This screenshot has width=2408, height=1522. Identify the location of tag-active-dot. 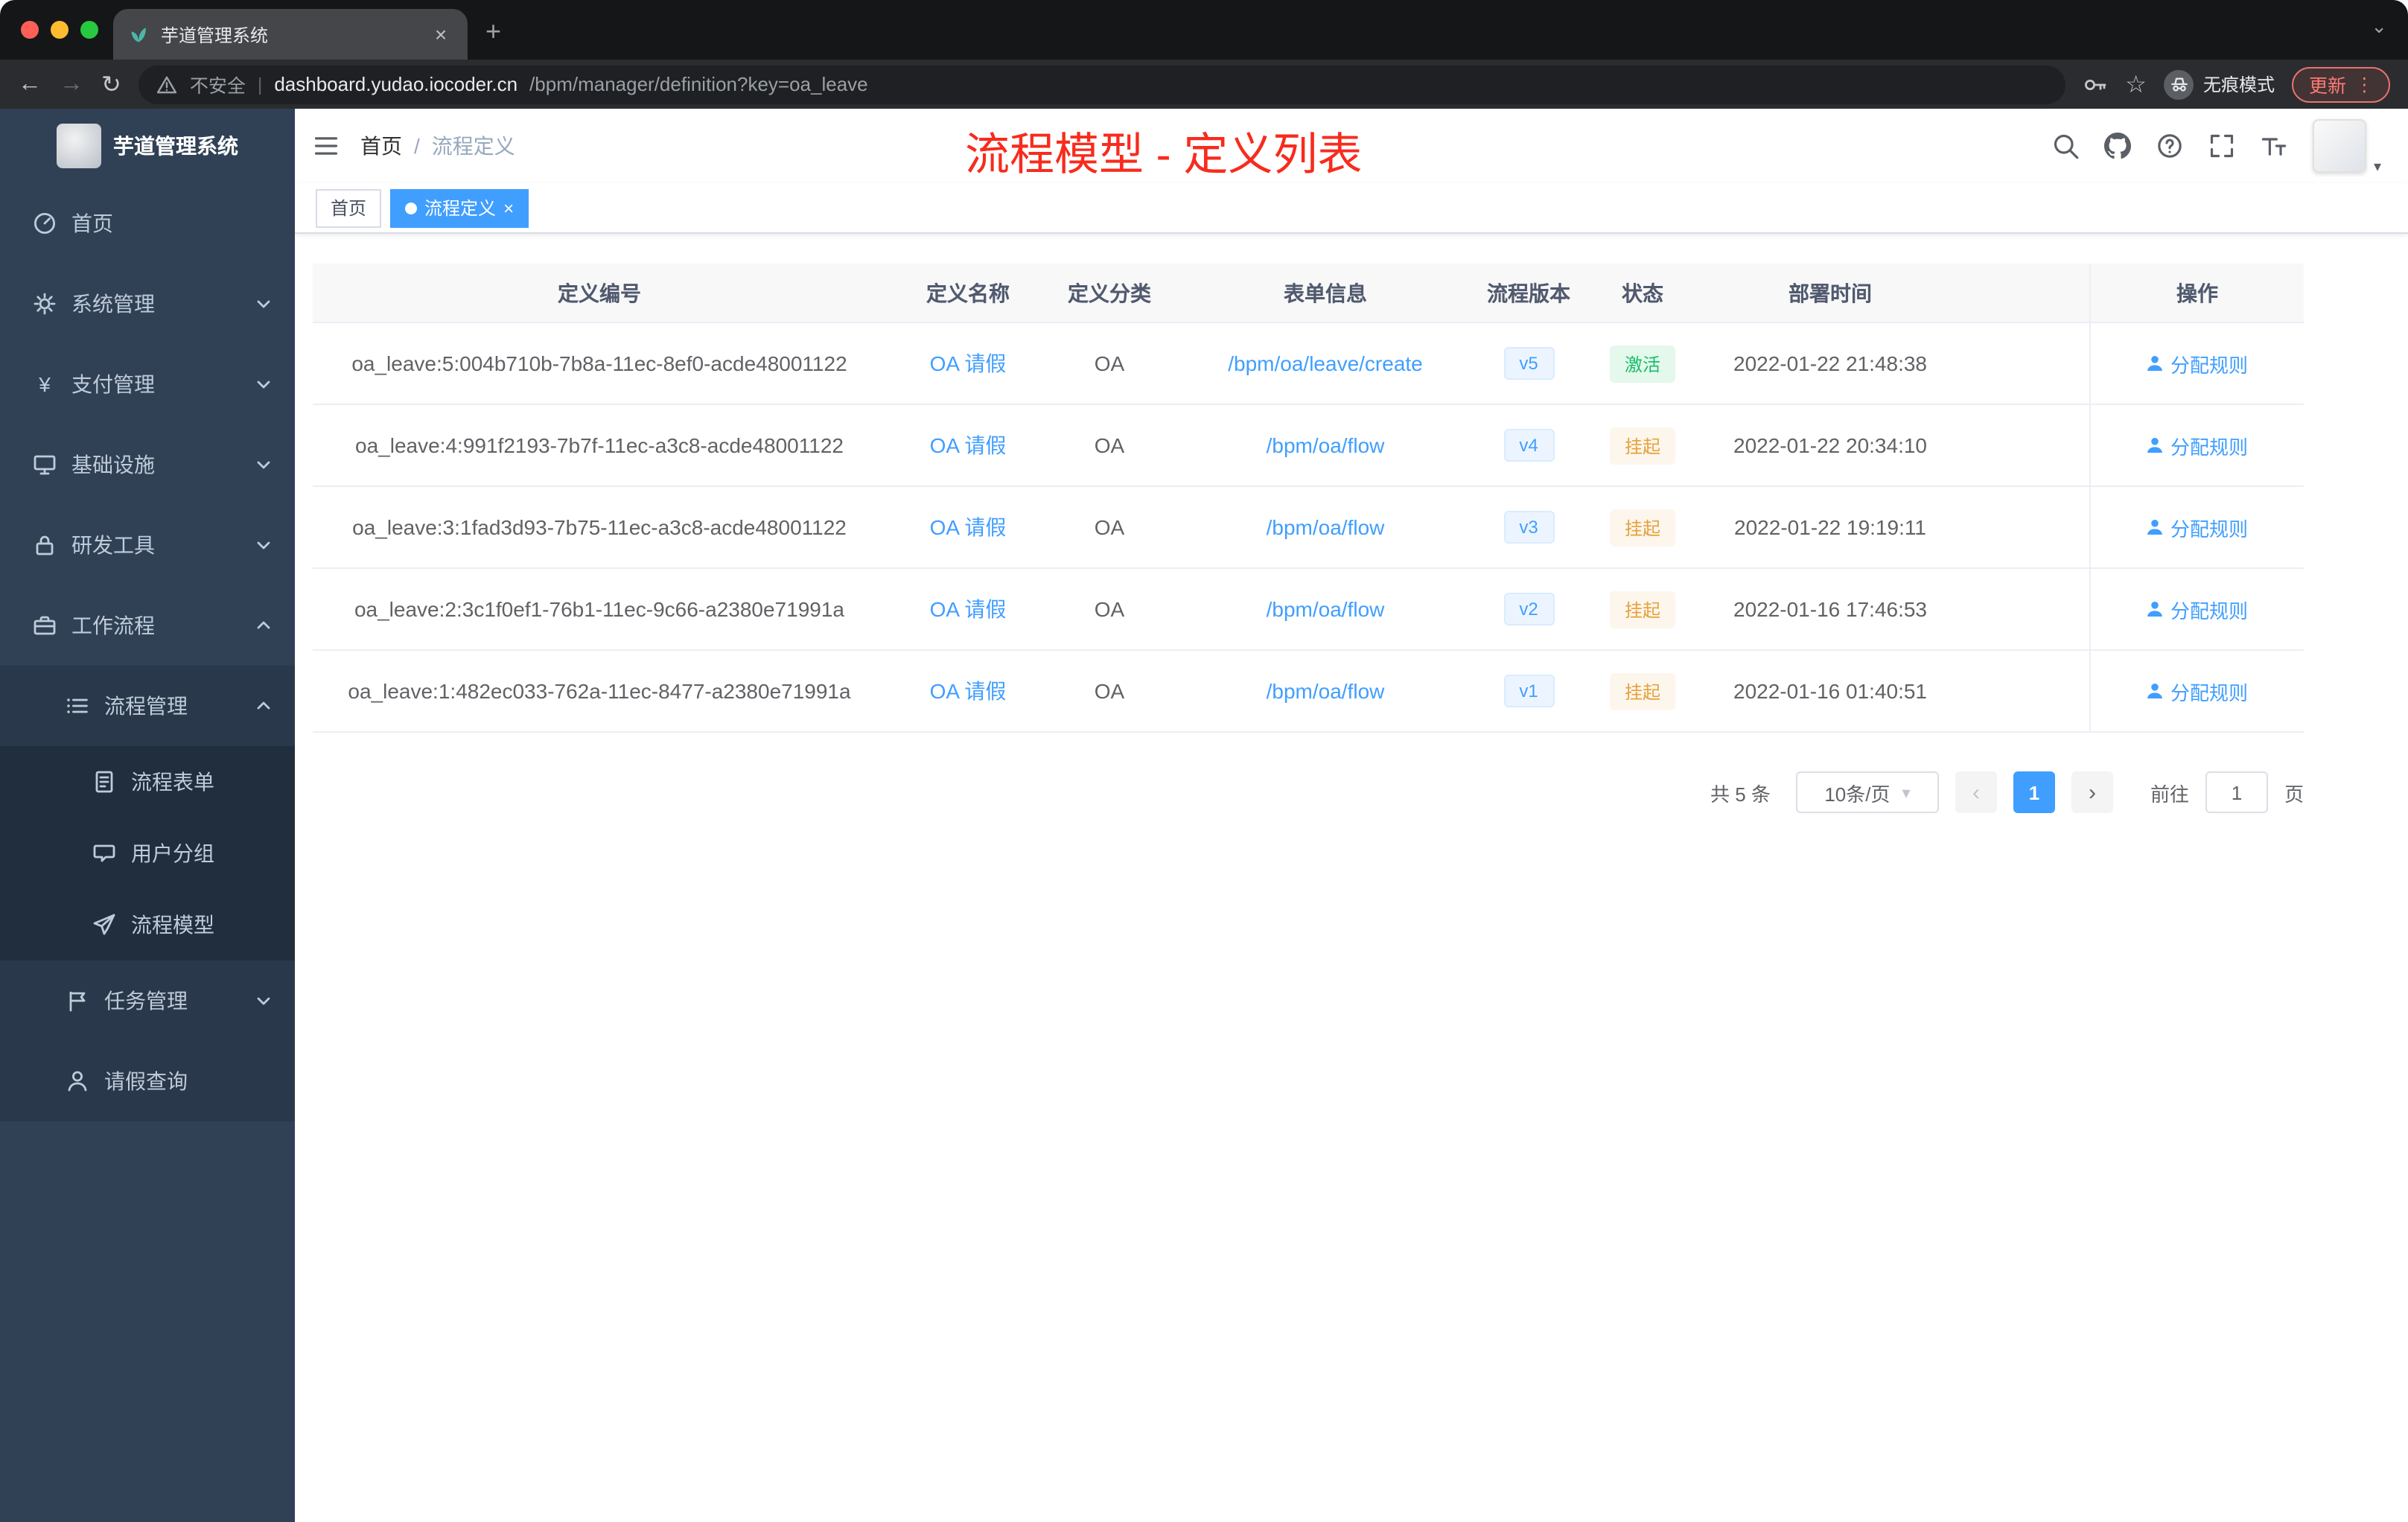
(411, 208).